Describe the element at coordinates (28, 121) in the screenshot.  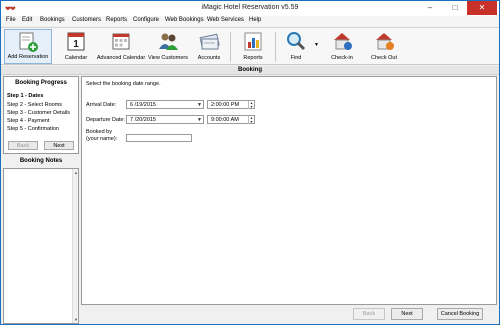
I see `progress-step: Step 4 - Payment` at that location.